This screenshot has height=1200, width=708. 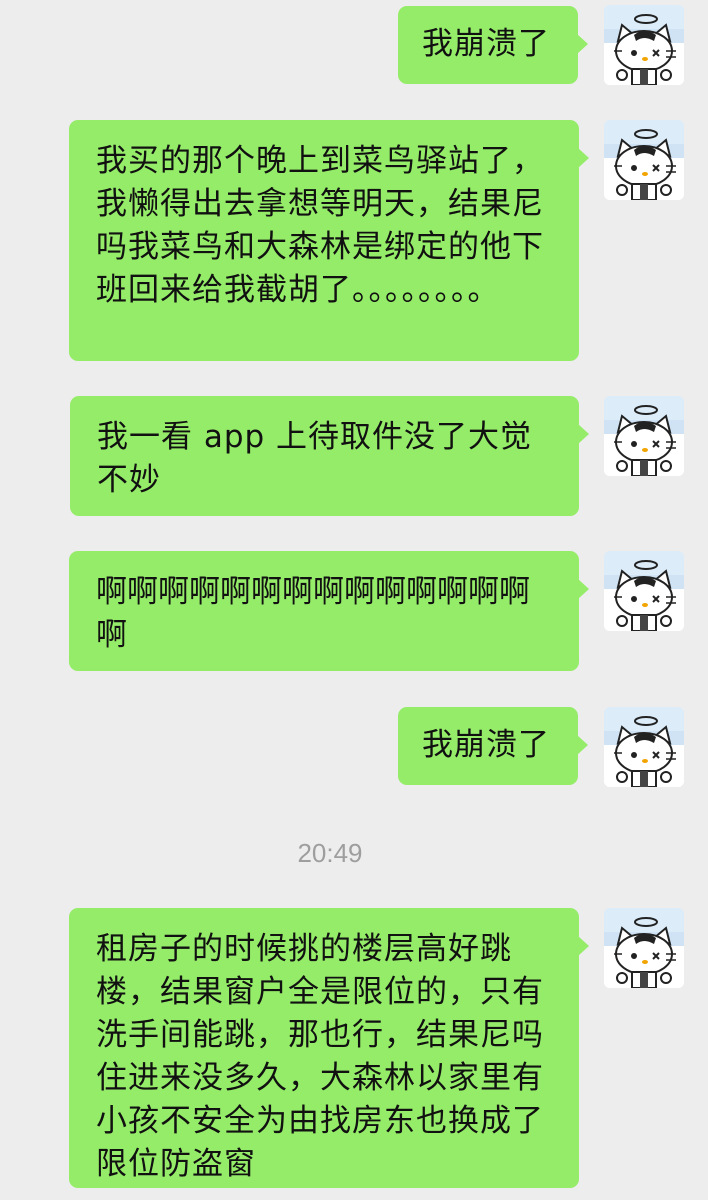 I want to click on message-text: 啊啊啊啊啊啊啊啊啊啊啊啊啊啊啊, so click(x=313, y=613).